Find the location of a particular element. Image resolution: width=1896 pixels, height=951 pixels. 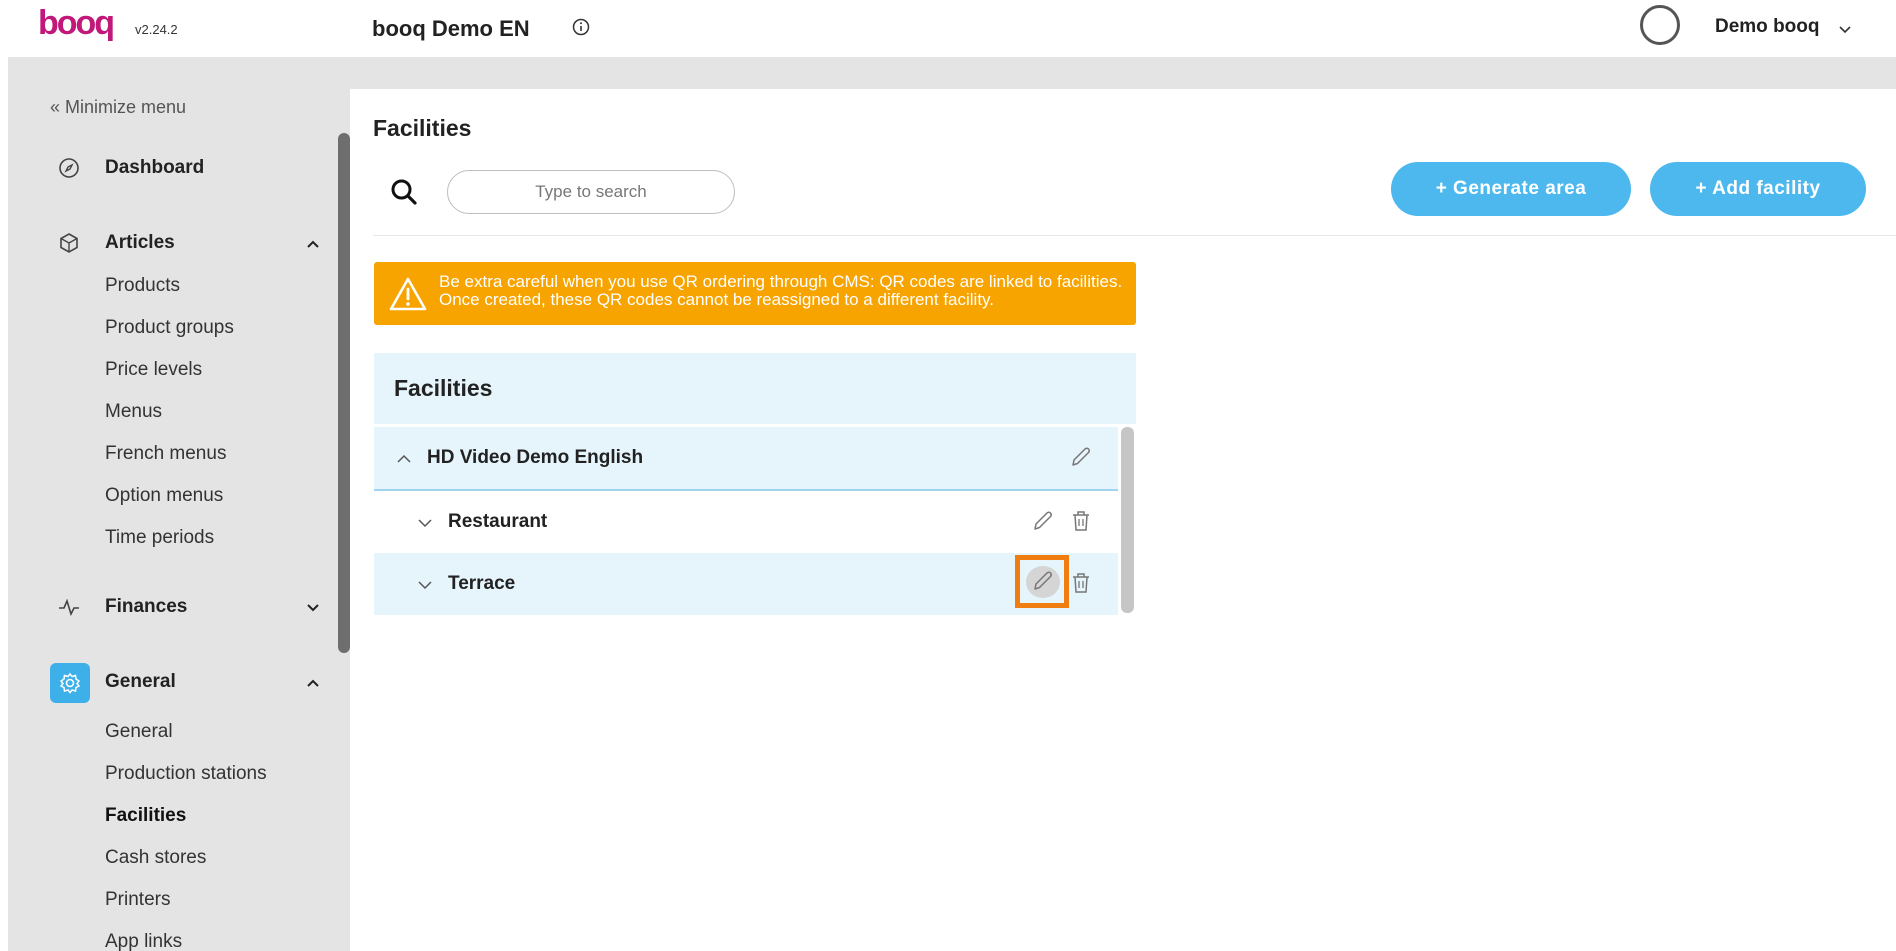

edit-terrace-highlight is located at coordinates (1042, 581).